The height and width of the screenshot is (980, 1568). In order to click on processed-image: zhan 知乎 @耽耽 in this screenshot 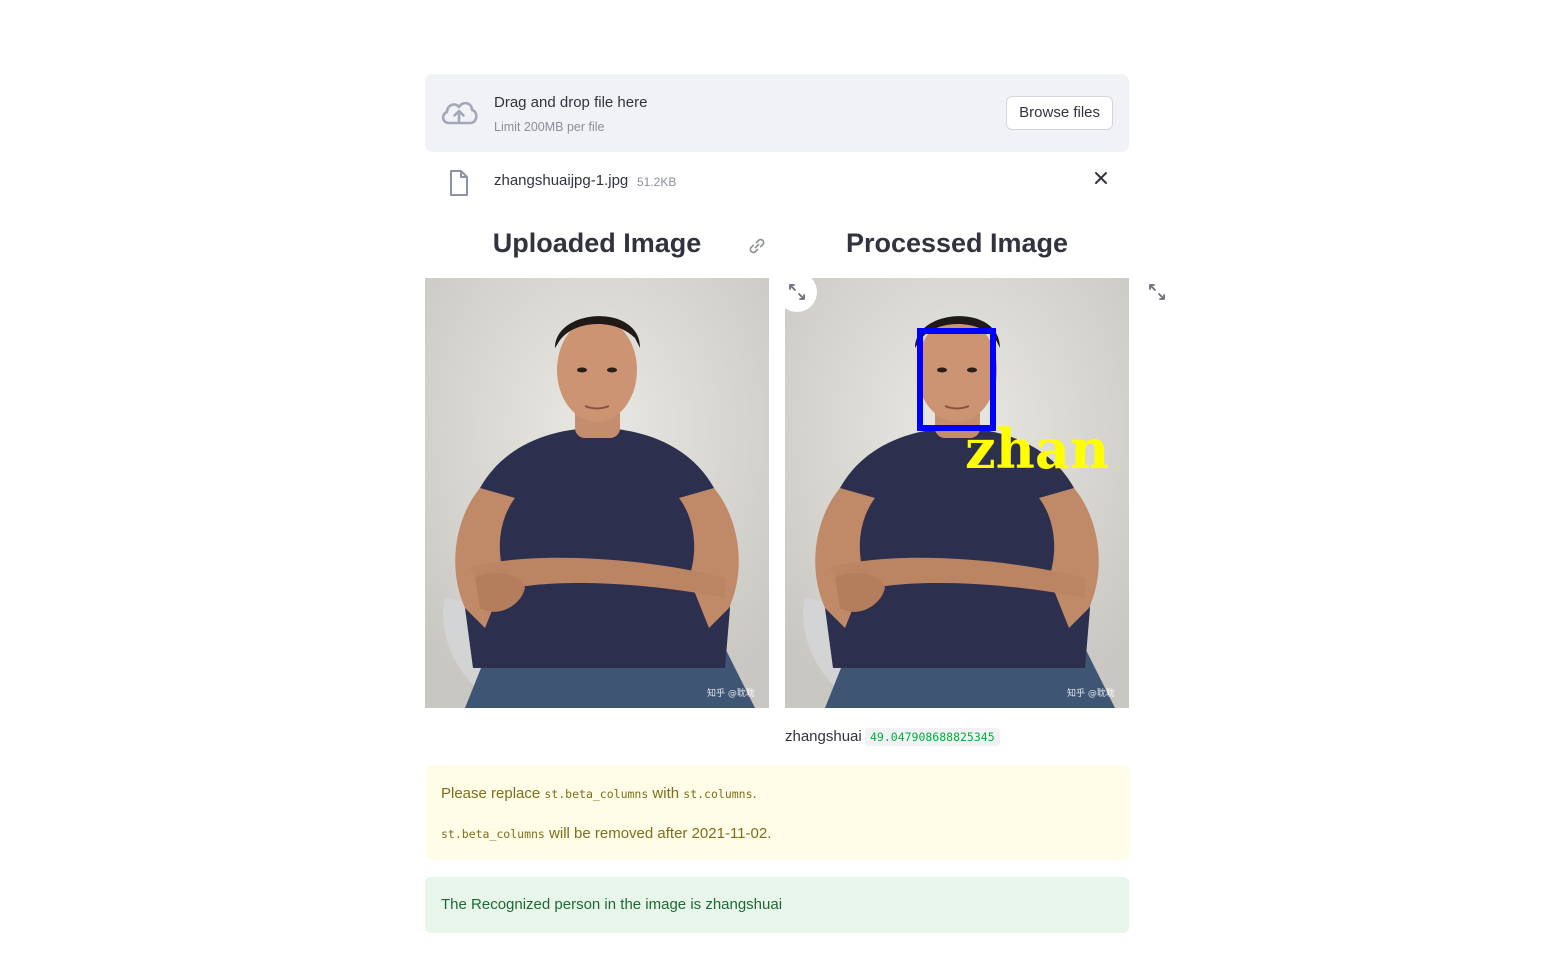, I will do `click(957, 493)`.